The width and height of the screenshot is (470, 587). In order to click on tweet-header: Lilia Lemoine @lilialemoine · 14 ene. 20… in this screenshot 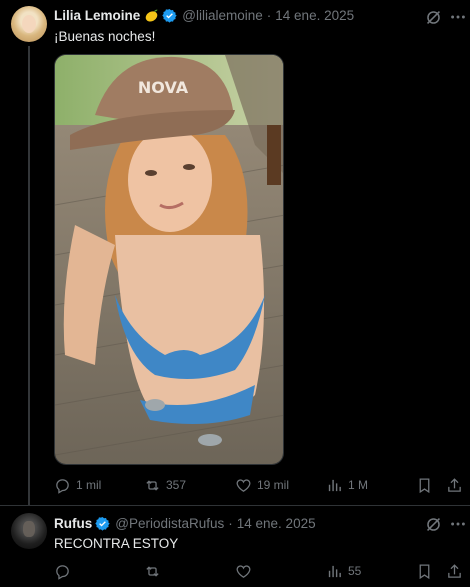, I will do `click(204, 15)`.